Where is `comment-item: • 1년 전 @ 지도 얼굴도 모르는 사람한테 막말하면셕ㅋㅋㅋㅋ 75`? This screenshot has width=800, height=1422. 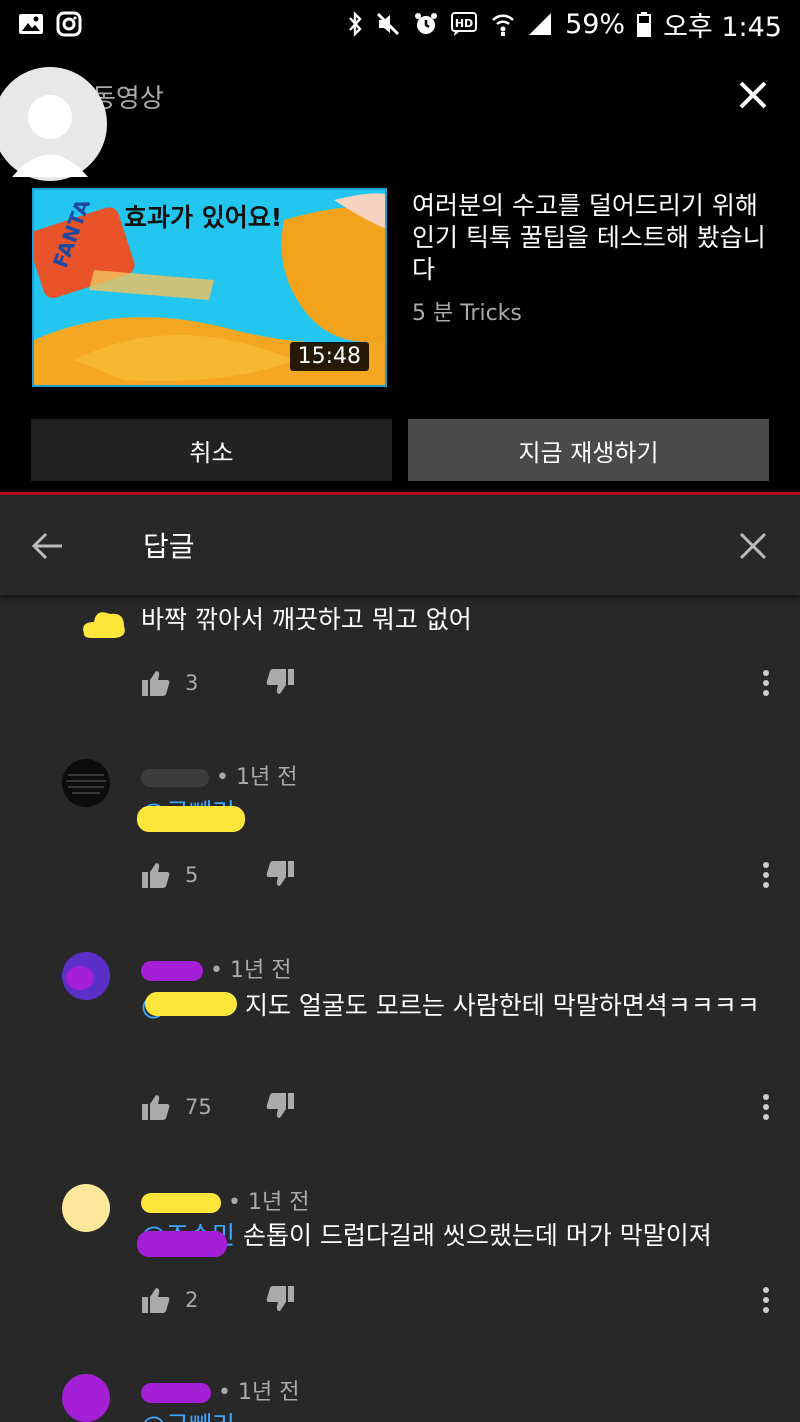 comment-item: • 1년 전 @ 지도 얼굴도 모르는 사람한테 막말하면셕ㅋㅋㅋㅋ 75 is located at coordinates (400, 1053).